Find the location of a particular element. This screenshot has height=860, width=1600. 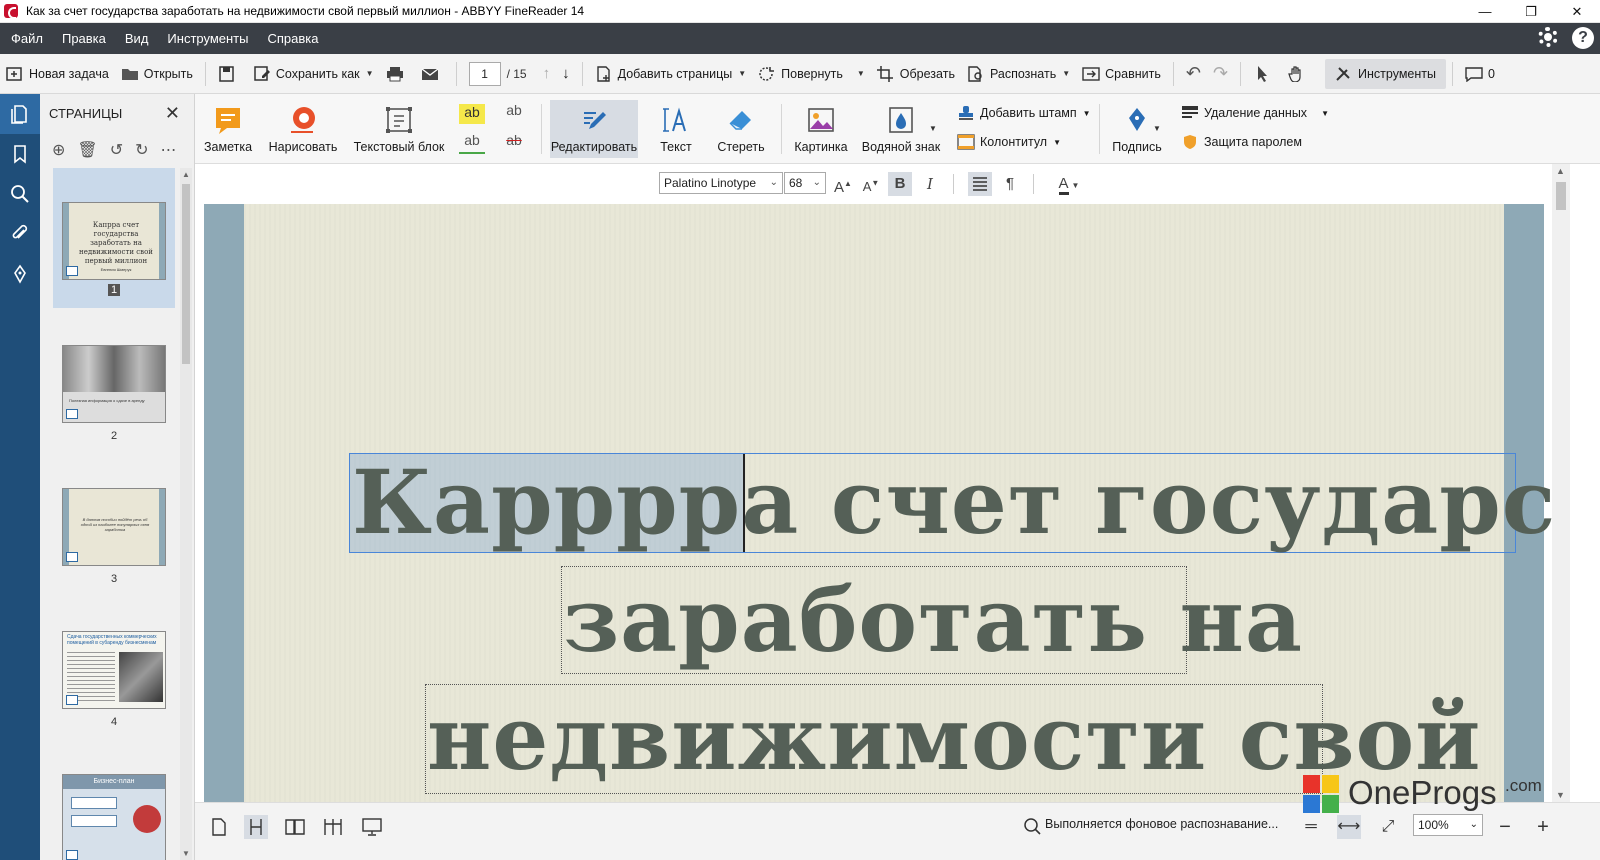

delete-page-icon: 🗑 is located at coordinates (87, 150).